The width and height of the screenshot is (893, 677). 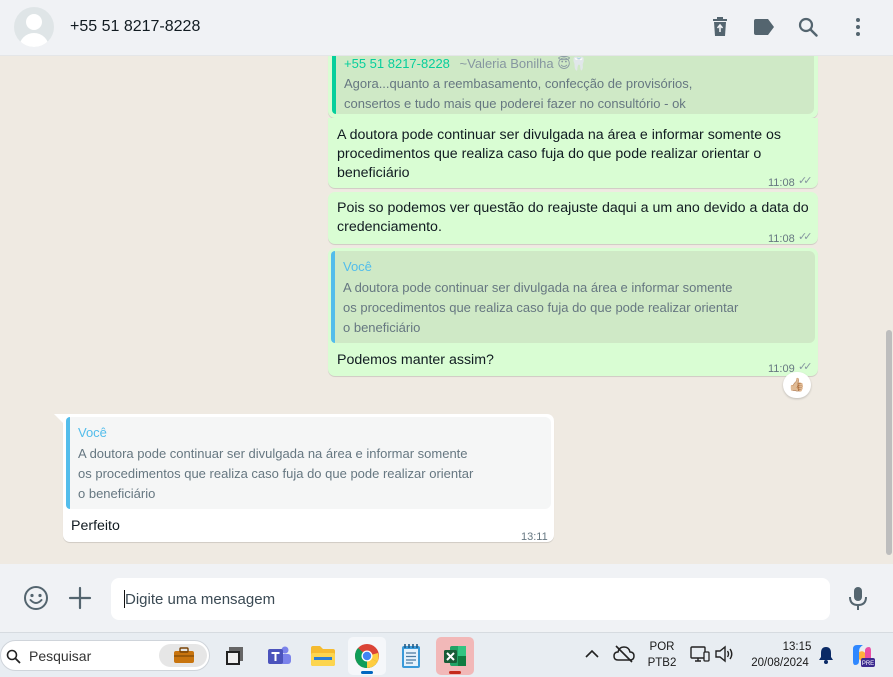 I want to click on text-caret, so click(x=124, y=599).